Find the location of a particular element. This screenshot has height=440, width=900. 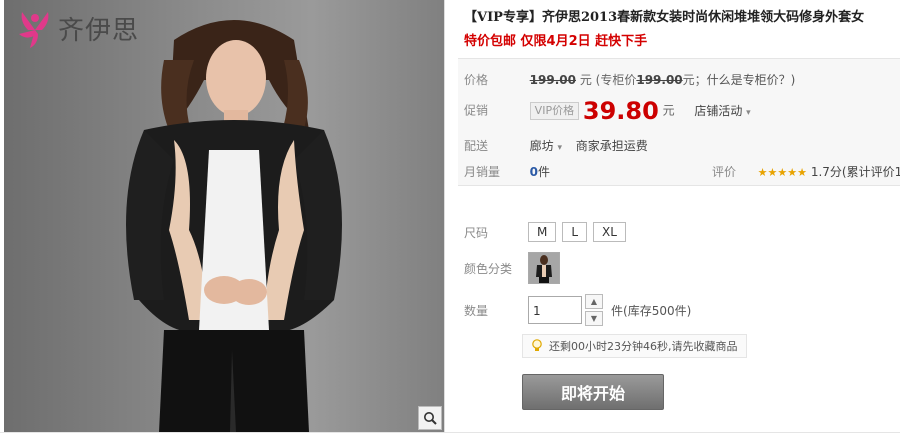

vip-currency: 元 is located at coordinates (668, 110).